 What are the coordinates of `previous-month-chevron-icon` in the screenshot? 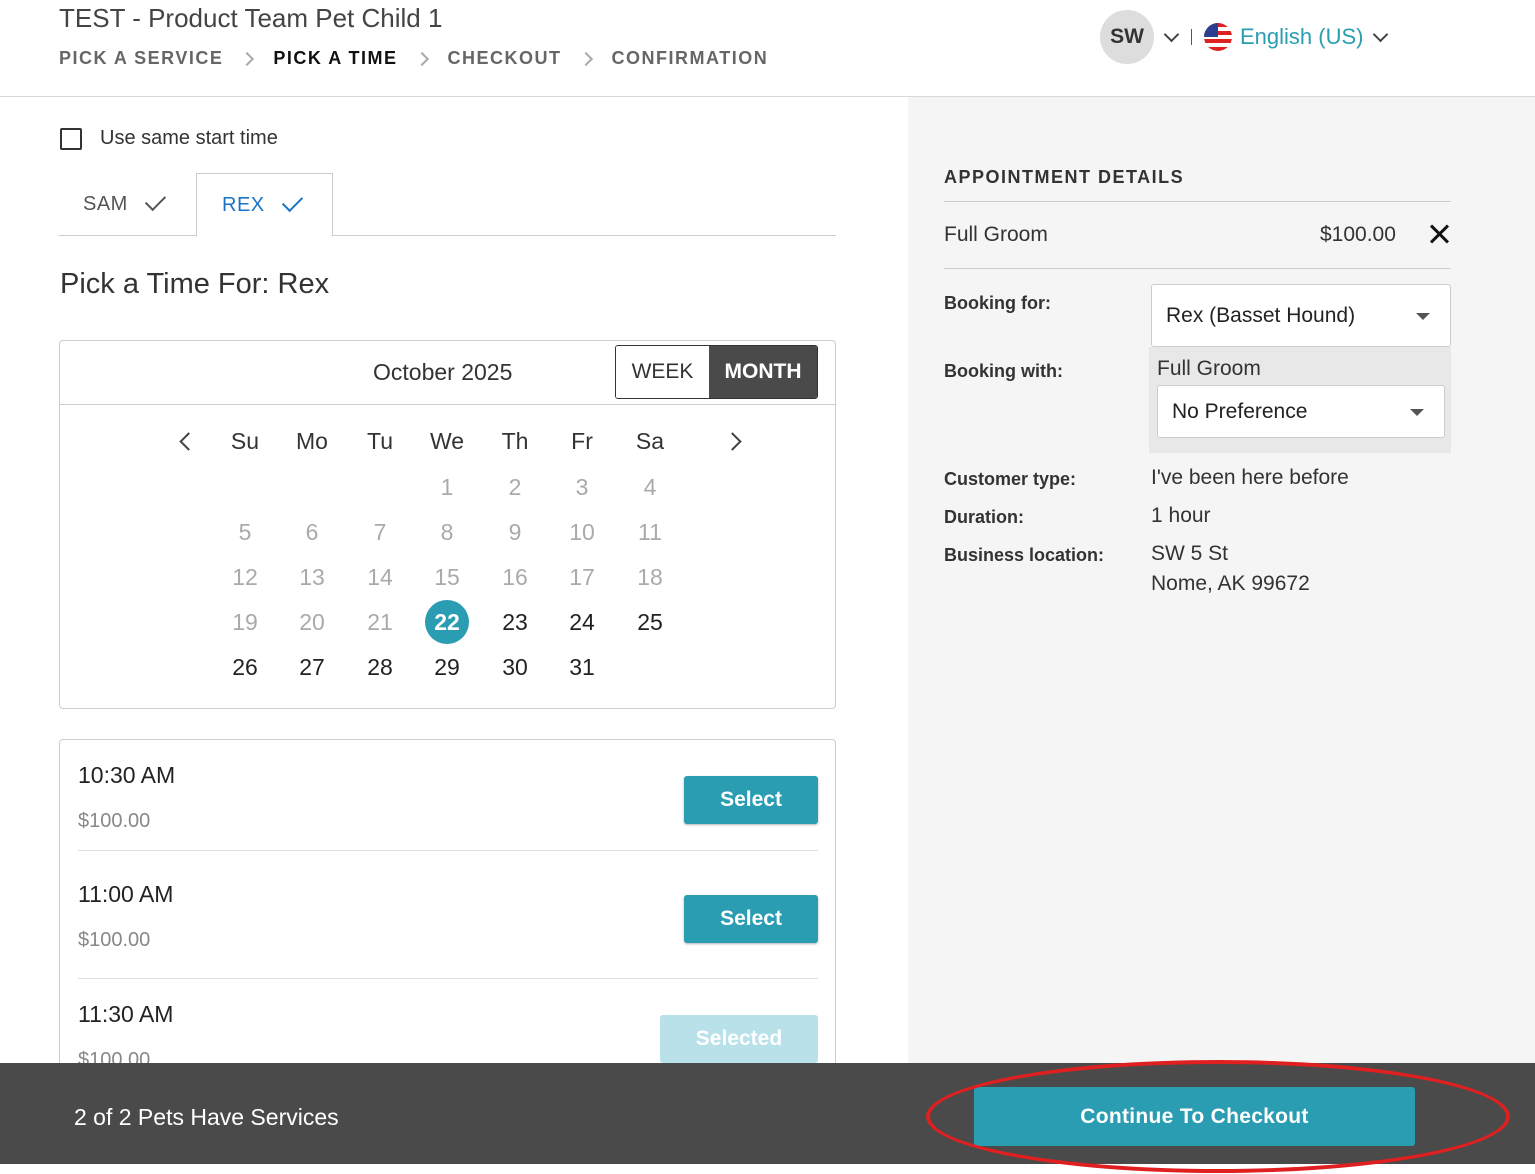 It's located at (188, 441).